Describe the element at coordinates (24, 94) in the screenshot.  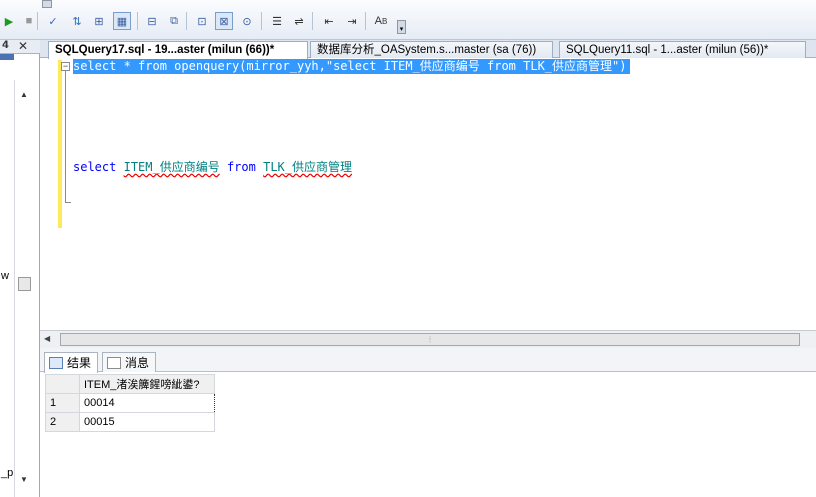
I see `scroll-up-arrow-icon: ▲` at that location.